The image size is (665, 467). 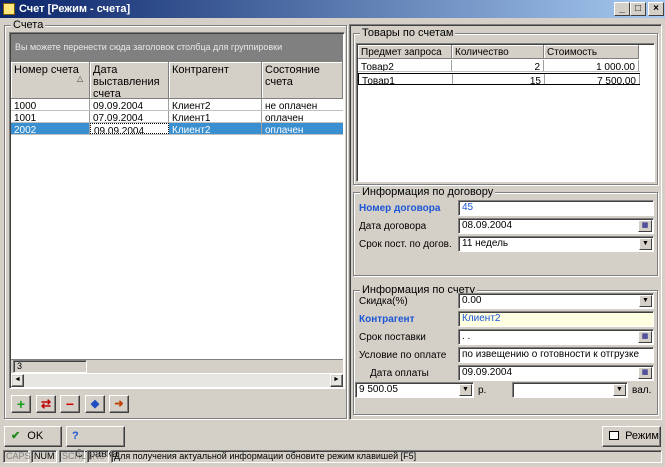 I want to click on discount-select: 0.00 ▼, so click(x=556, y=301).